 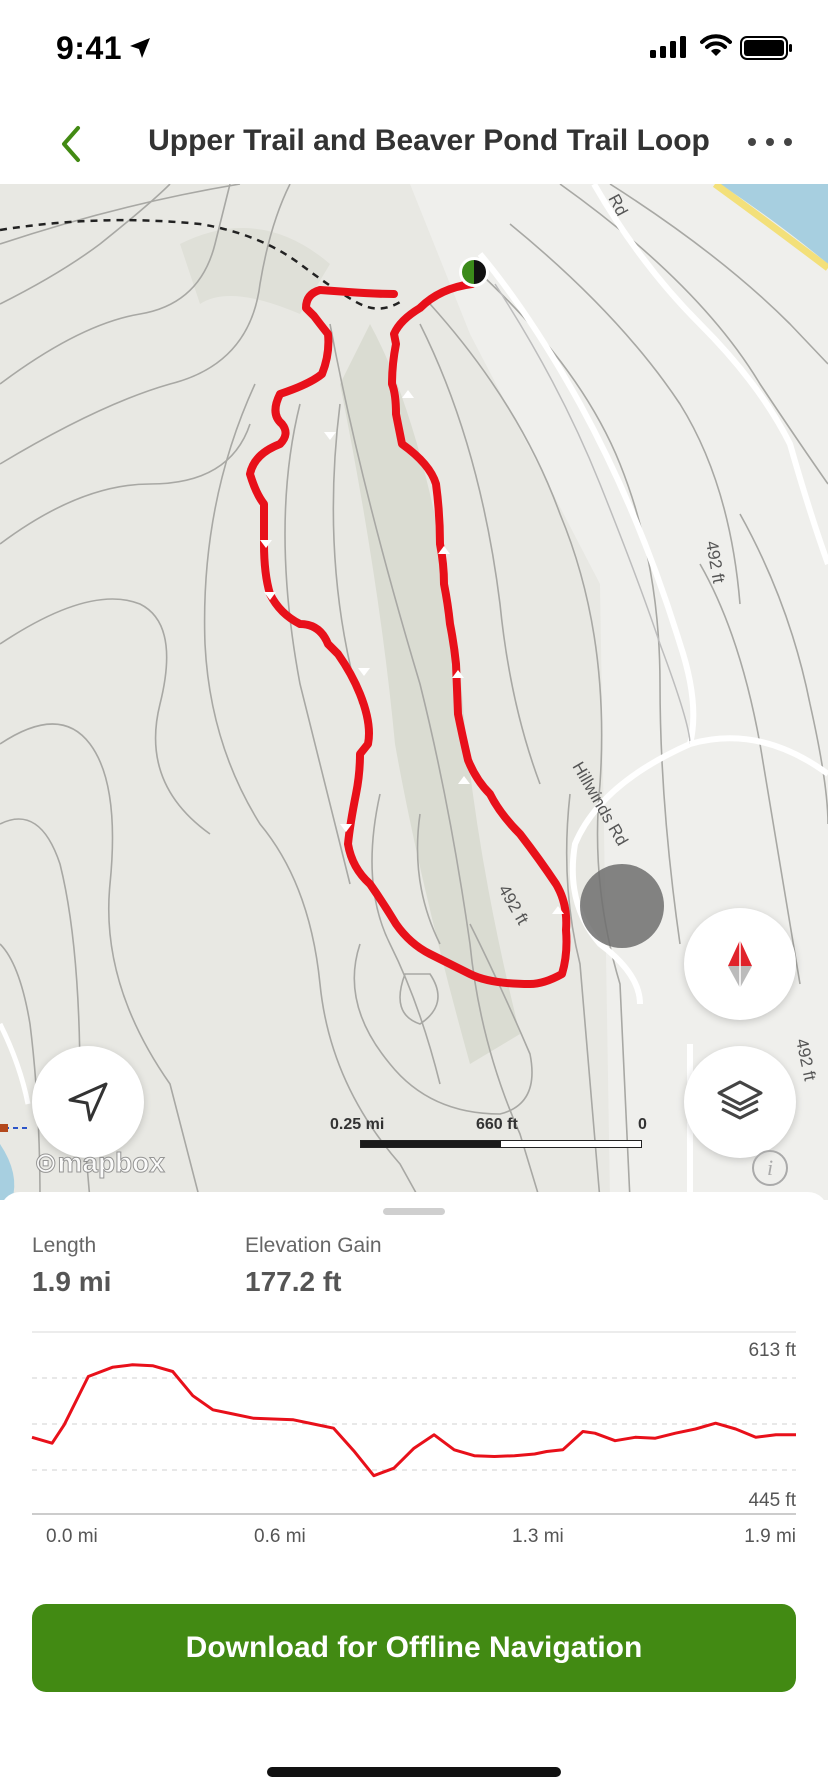 What do you see at coordinates (501, 1144) in the screenshot?
I see `scale-bar` at bounding box center [501, 1144].